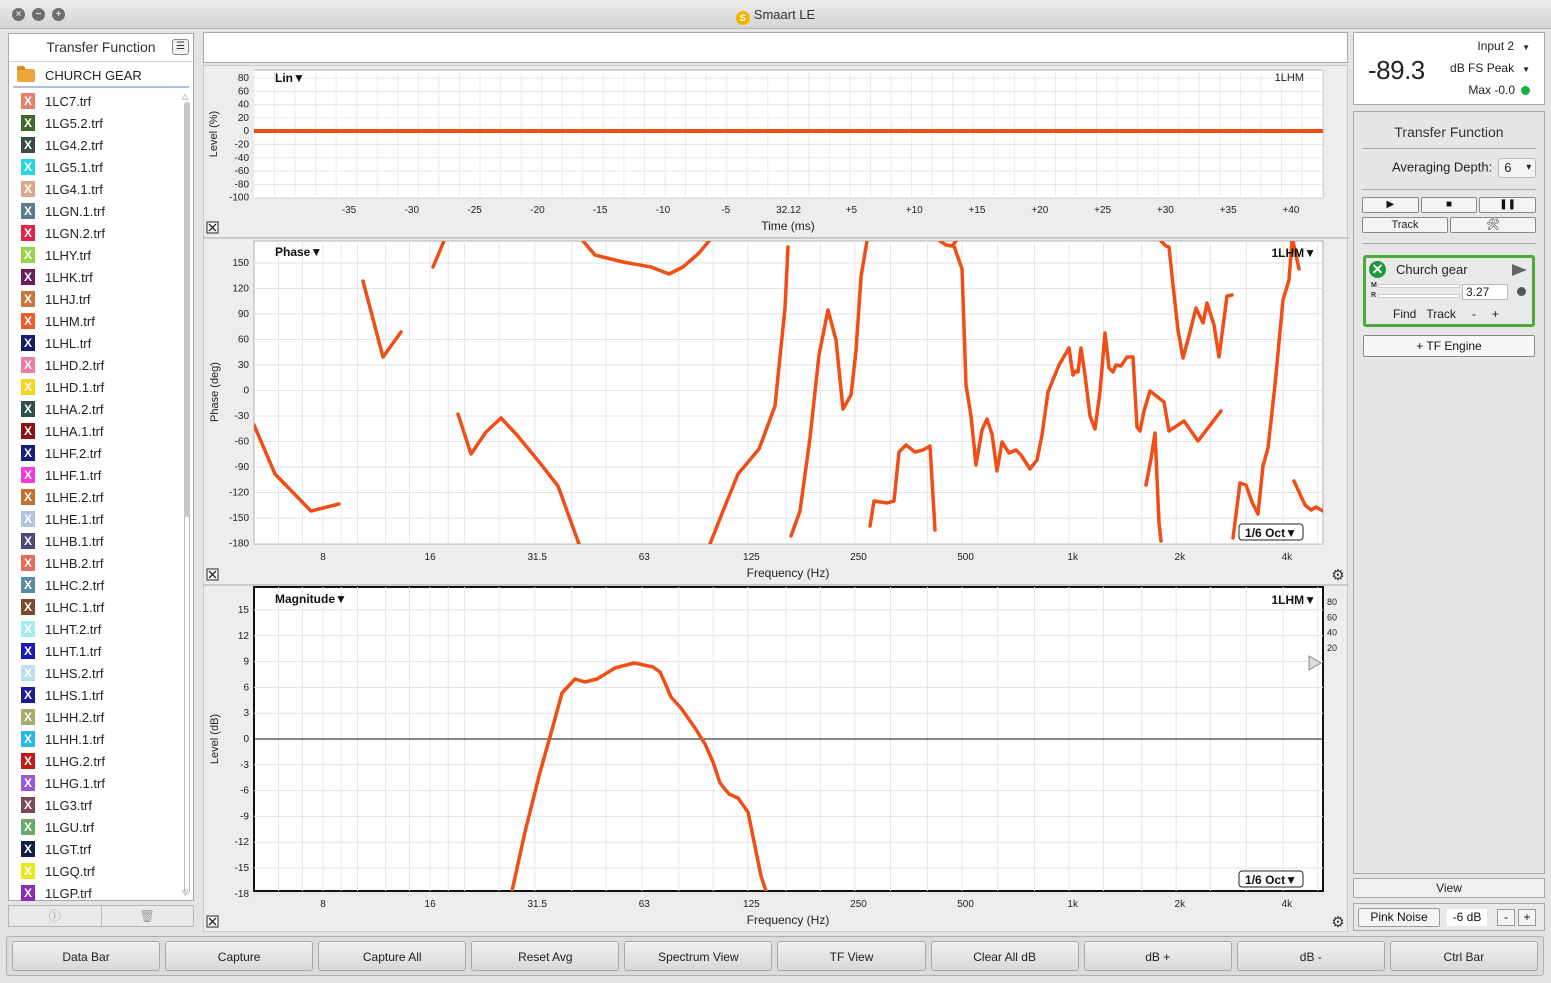  Describe the element at coordinates (95, 101) in the screenshot. I see `list-item: X 1LC7.trf` at that location.